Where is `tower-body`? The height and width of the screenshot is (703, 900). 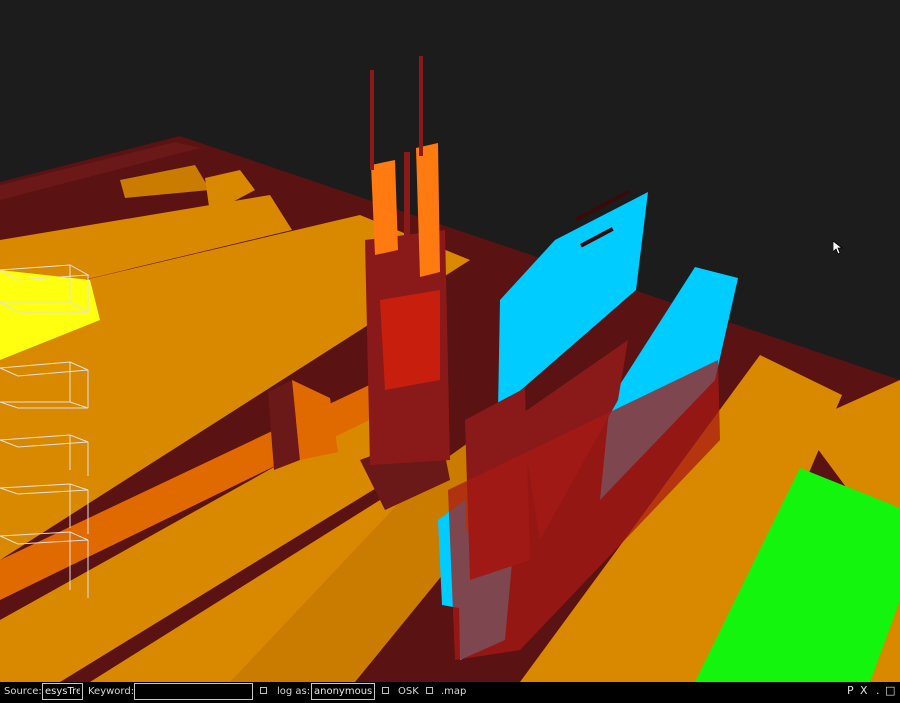 tower-body is located at coordinates (410, 340).